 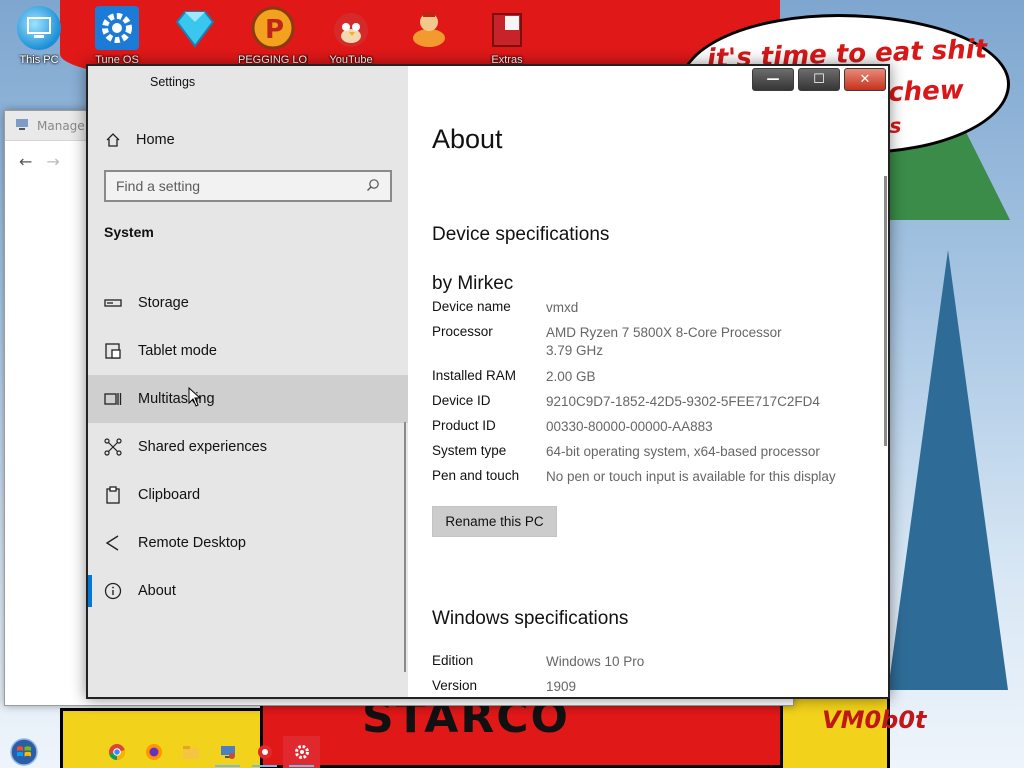 What do you see at coordinates (538, 662) in the screenshot?
I see `spec-row: Edition Windows 10 Pro` at bounding box center [538, 662].